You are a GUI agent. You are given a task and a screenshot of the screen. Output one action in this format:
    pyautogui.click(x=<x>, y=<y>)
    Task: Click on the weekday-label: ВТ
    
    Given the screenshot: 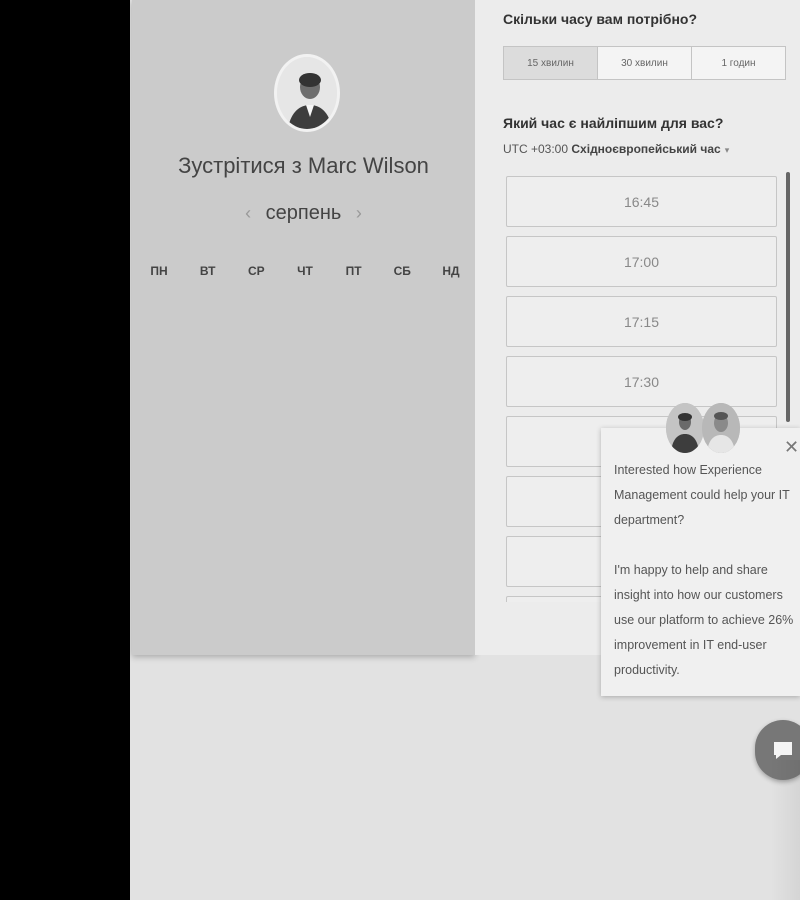 What is the action you would take?
    pyautogui.click(x=207, y=271)
    